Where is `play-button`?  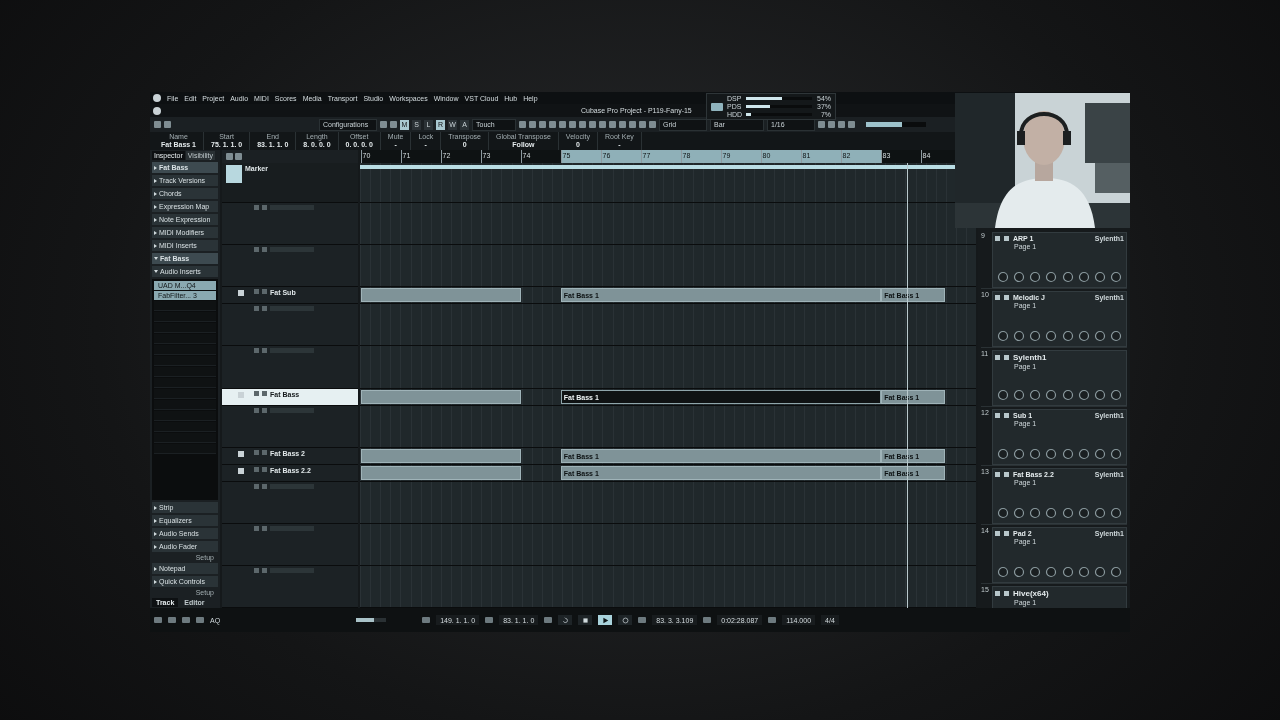
play-button is located at coordinates (605, 620).